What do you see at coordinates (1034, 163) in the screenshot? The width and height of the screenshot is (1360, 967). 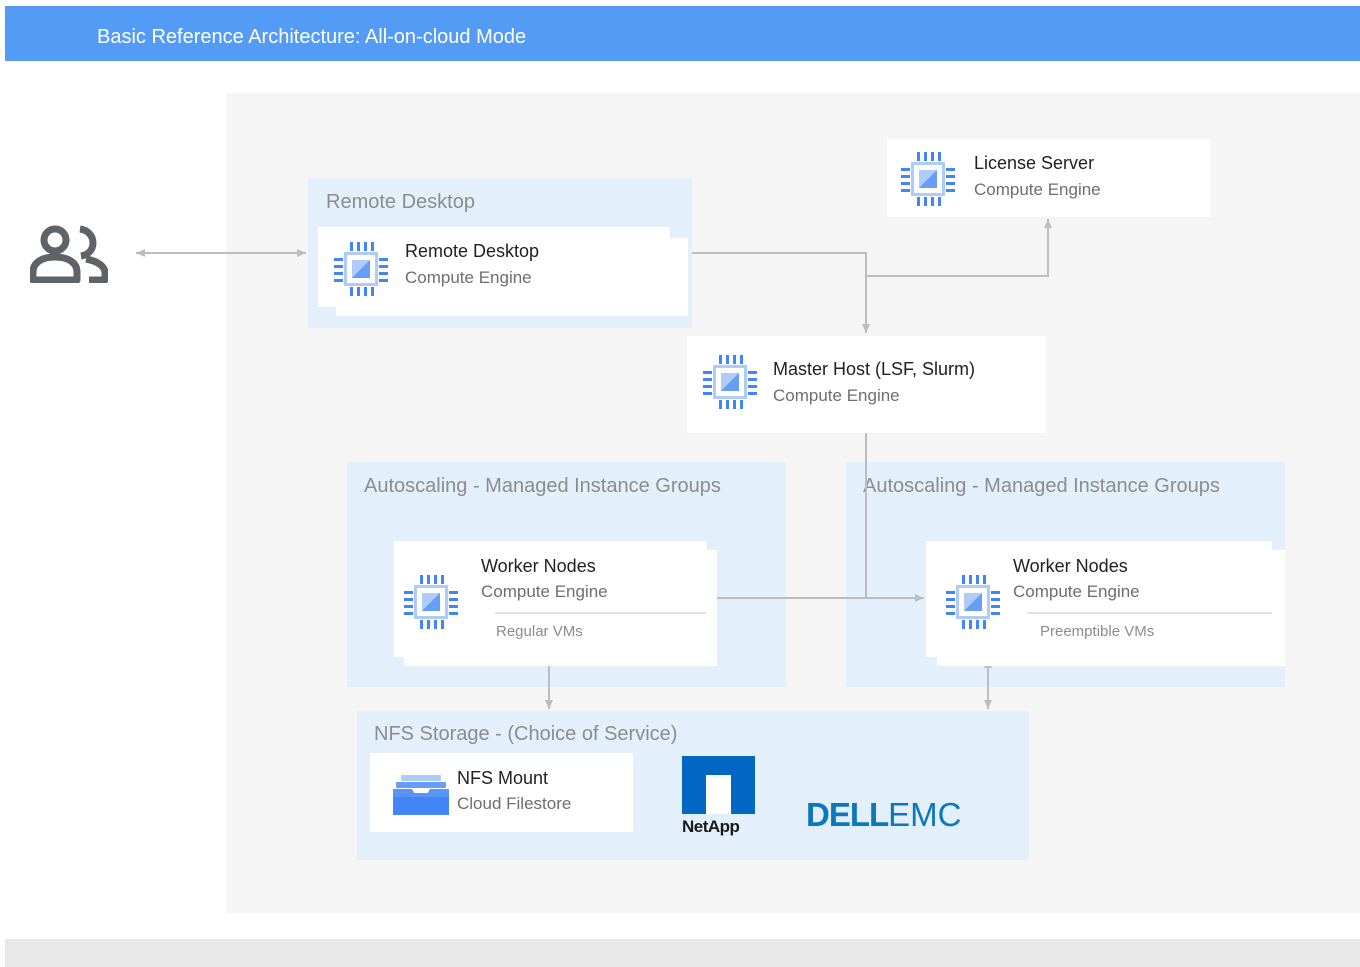 I see `node-title: License Server` at bounding box center [1034, 163].